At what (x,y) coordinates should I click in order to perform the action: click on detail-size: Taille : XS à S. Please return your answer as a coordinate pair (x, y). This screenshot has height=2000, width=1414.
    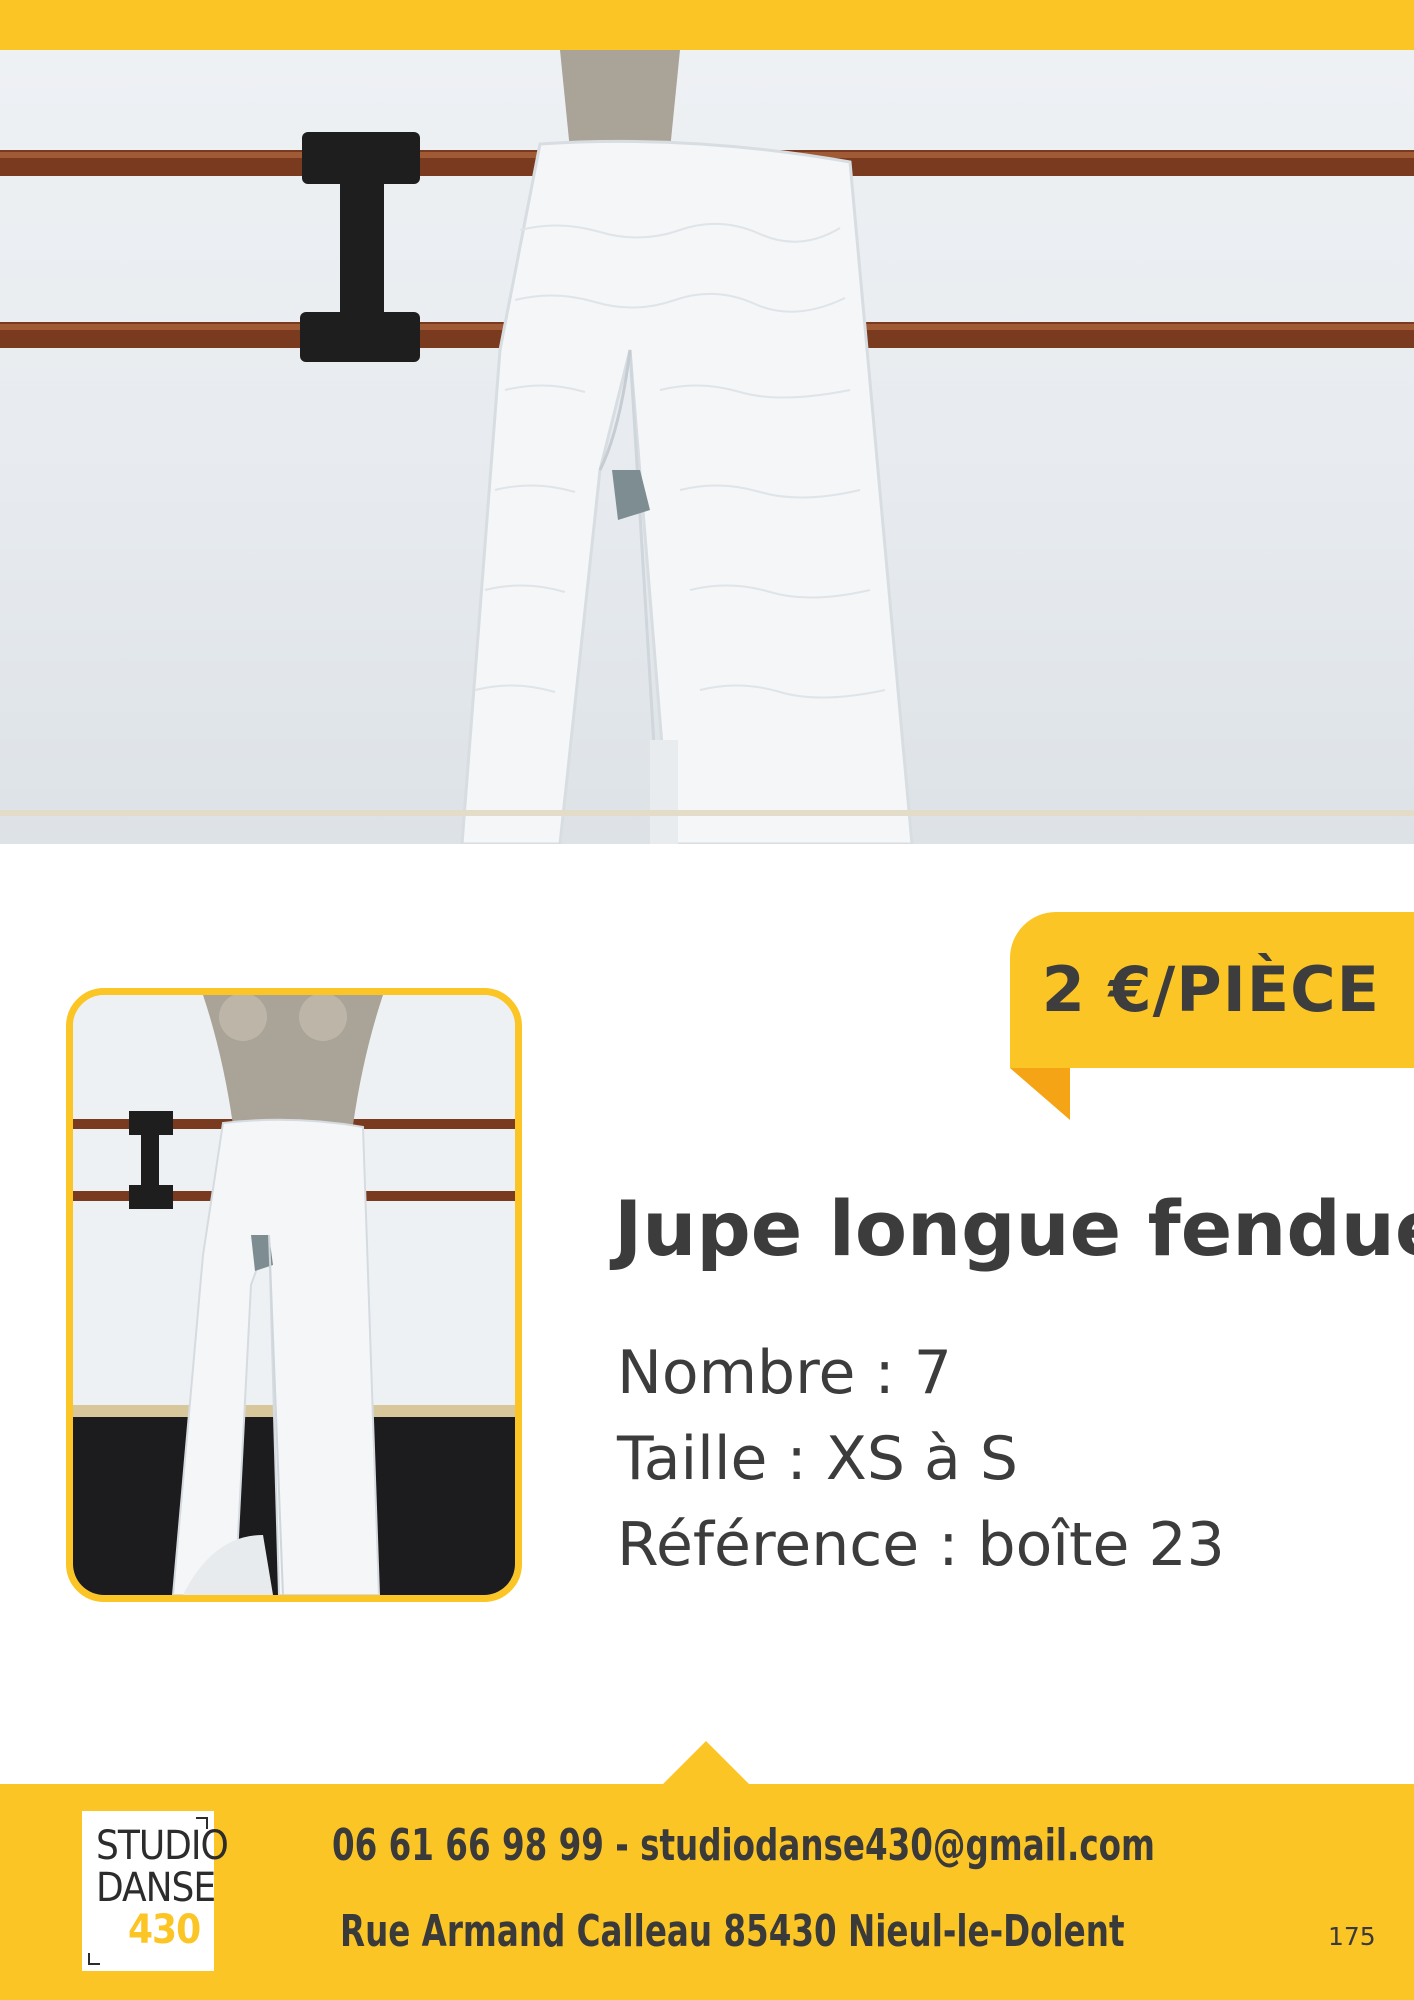
    Looking at the image, I should click on (817, 1459).